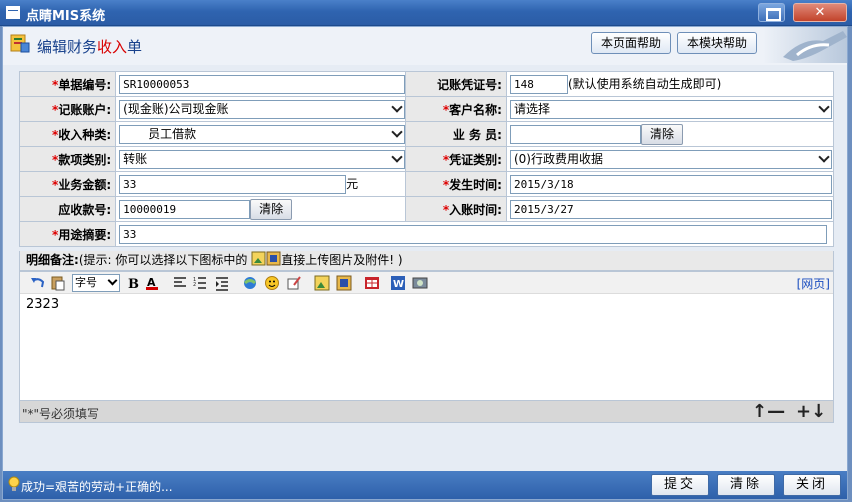 Image resolution: width=852 pixels, height=502 pixels. What do you see at coordinates (90, 47) in the screenshot?
I see `page-title: 编辑财务收入单` at bounding box center [90, 47].